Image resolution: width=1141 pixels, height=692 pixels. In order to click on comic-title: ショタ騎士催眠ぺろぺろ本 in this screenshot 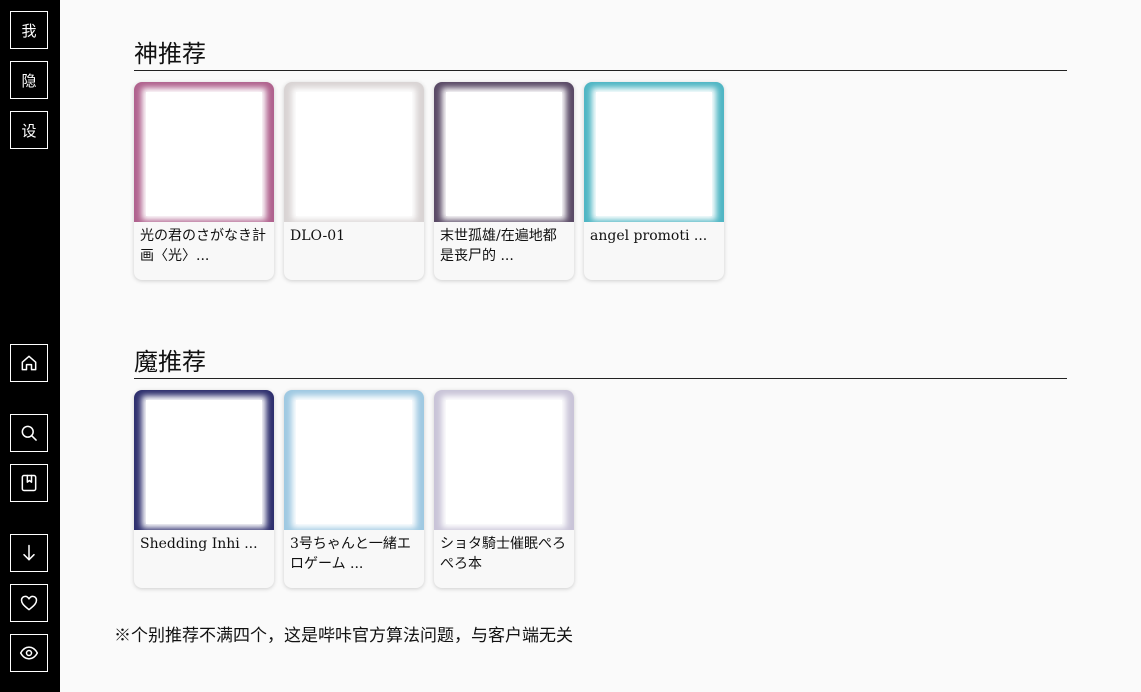, I will do `click(503, 554)`.